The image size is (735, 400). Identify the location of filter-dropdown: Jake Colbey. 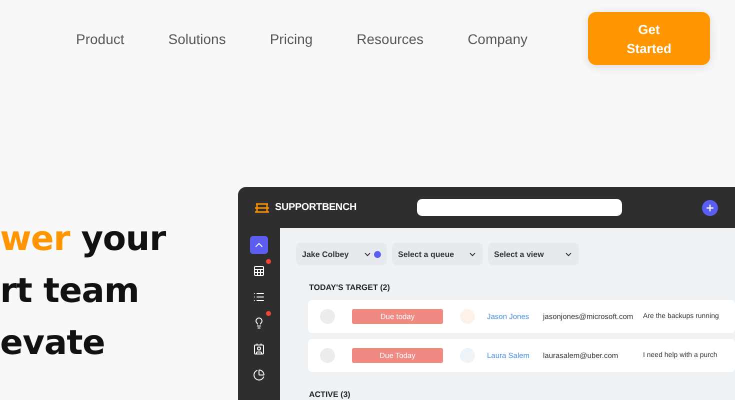
(341, 254).